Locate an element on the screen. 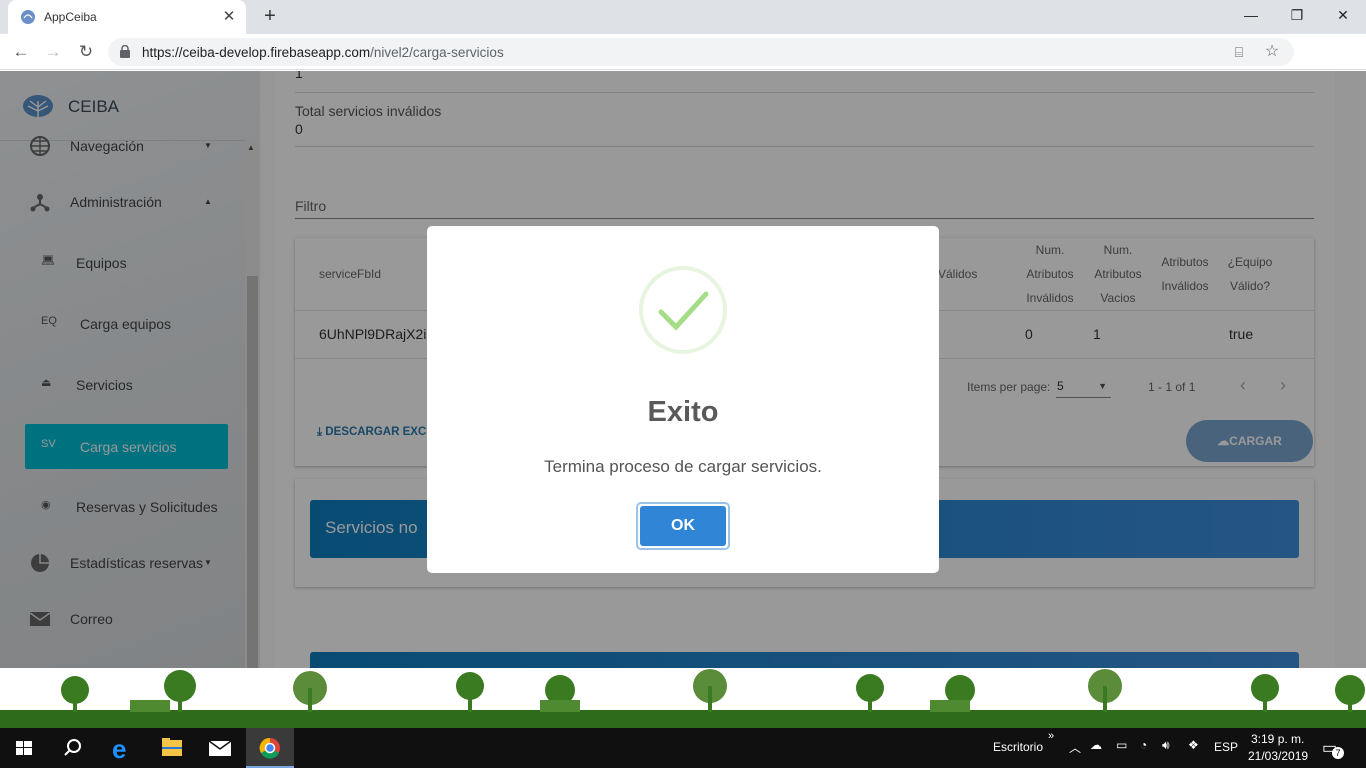  forest-silhouette is located at coordinates (683, 698).